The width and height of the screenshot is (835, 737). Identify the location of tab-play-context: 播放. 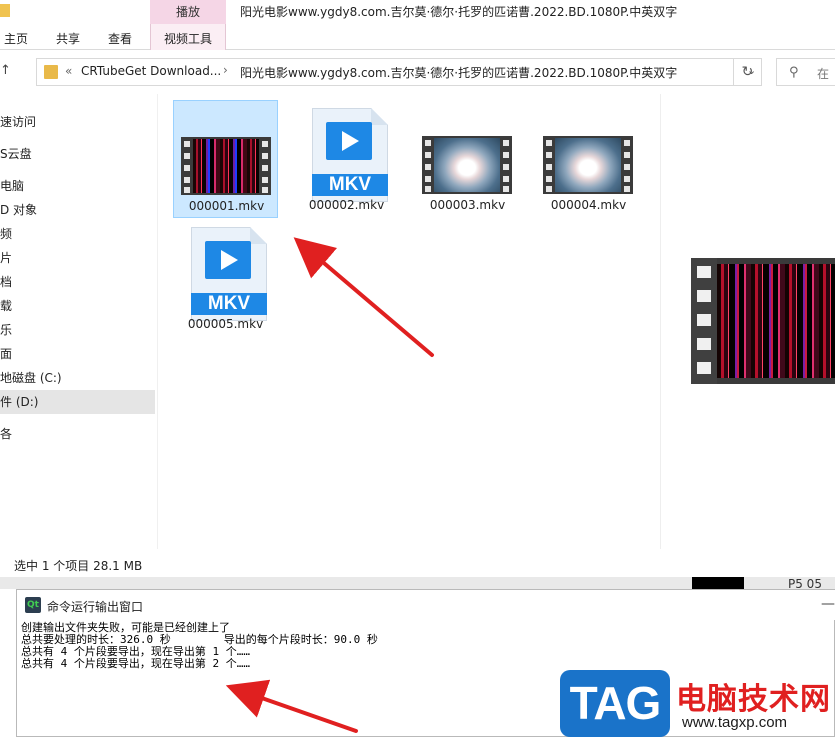
(188, 12).